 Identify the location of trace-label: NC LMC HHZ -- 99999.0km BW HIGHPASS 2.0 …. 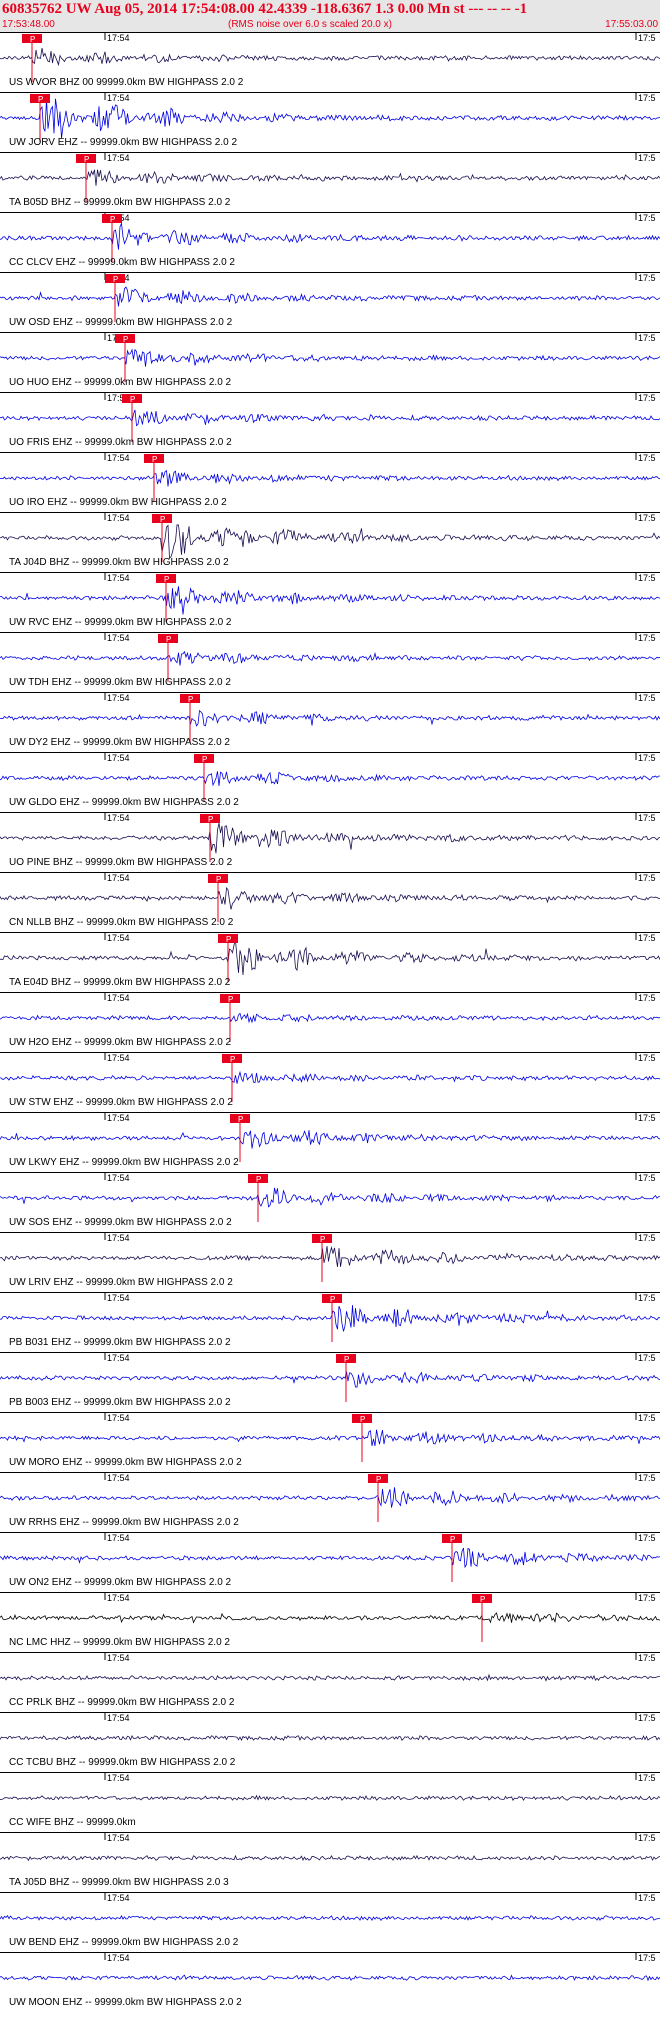
(119, 1642).